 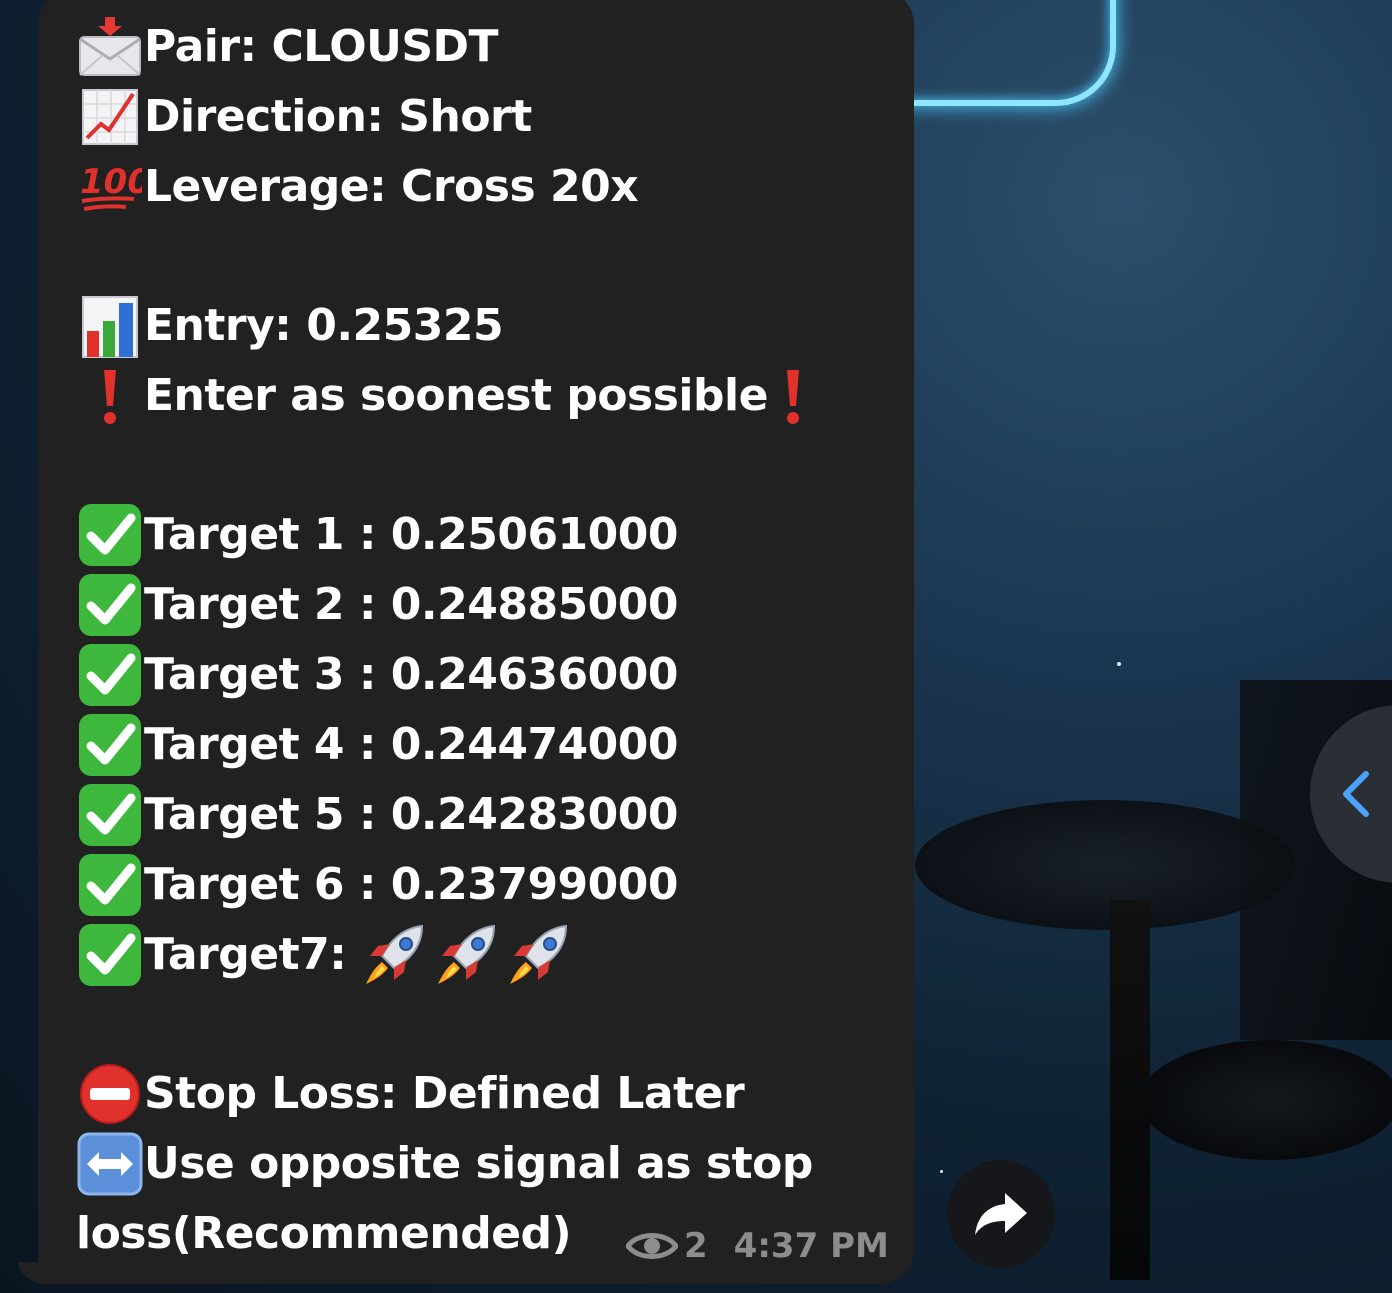 What do you see at coordinates (998, 53) in the screenshot?
I see `neon-light-decoration` at bounding box center [998, 53].